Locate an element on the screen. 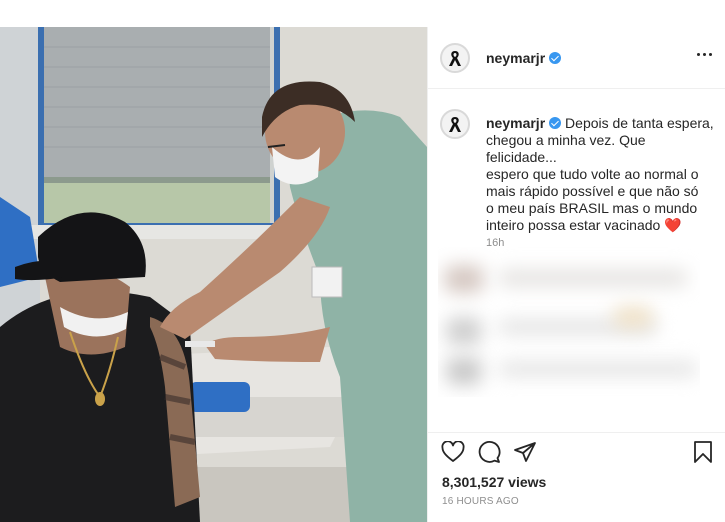 The height and width of the screenshot is (522, 725). actions-divider is located at coordinates (576, 432).